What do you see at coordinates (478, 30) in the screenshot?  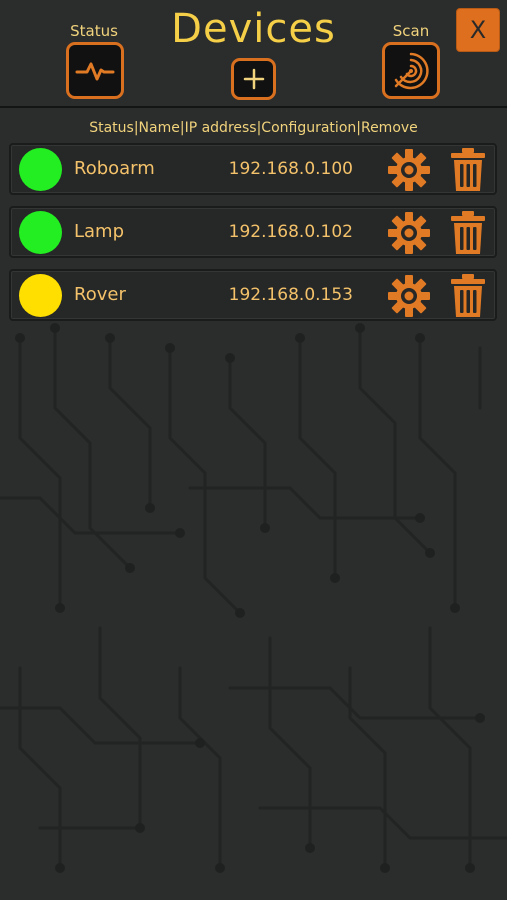 I see `close-button: X` at bounding box center [478, 30].